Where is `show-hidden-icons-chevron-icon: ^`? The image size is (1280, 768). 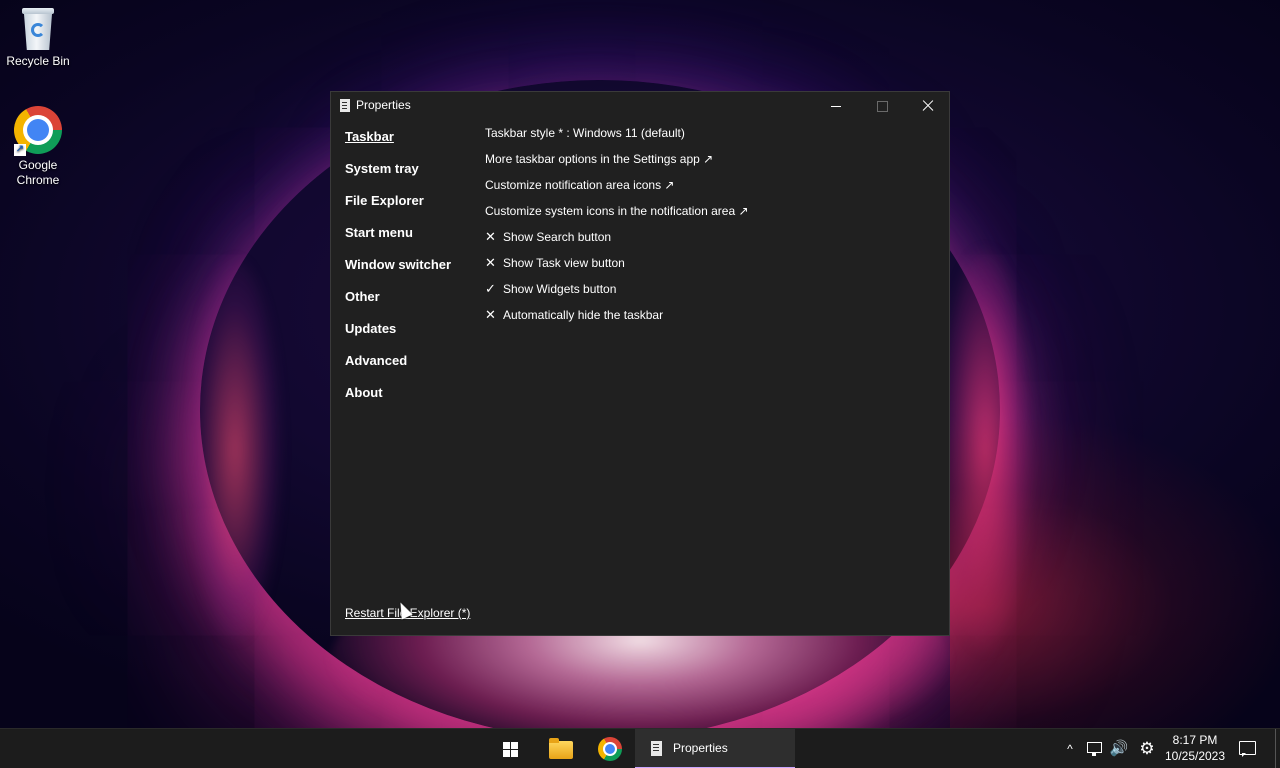 show-hidden-icons-chevron-icon: ^ is located at coordinates (1070, 748).